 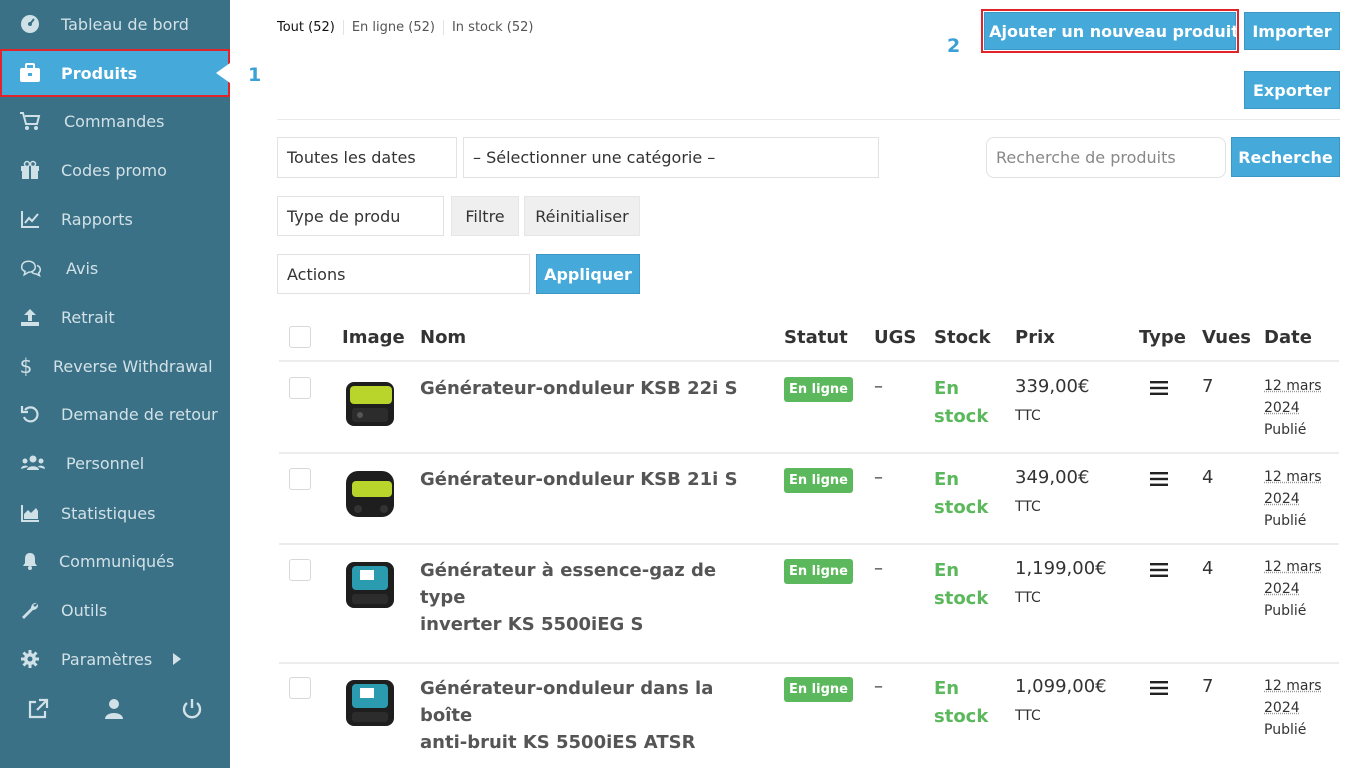 I want to click on product-search-input: Recherche de produits, so click(x=1106, y=157).